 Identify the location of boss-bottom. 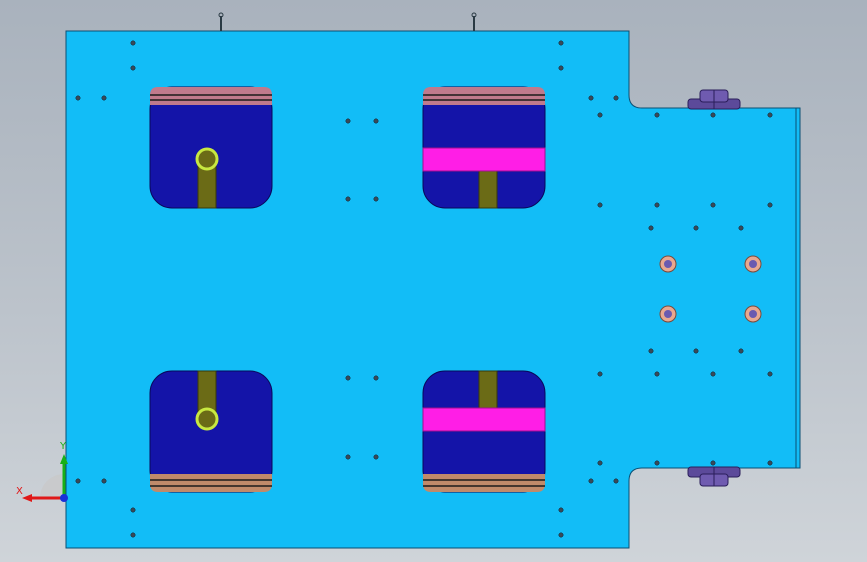
(714, 476).